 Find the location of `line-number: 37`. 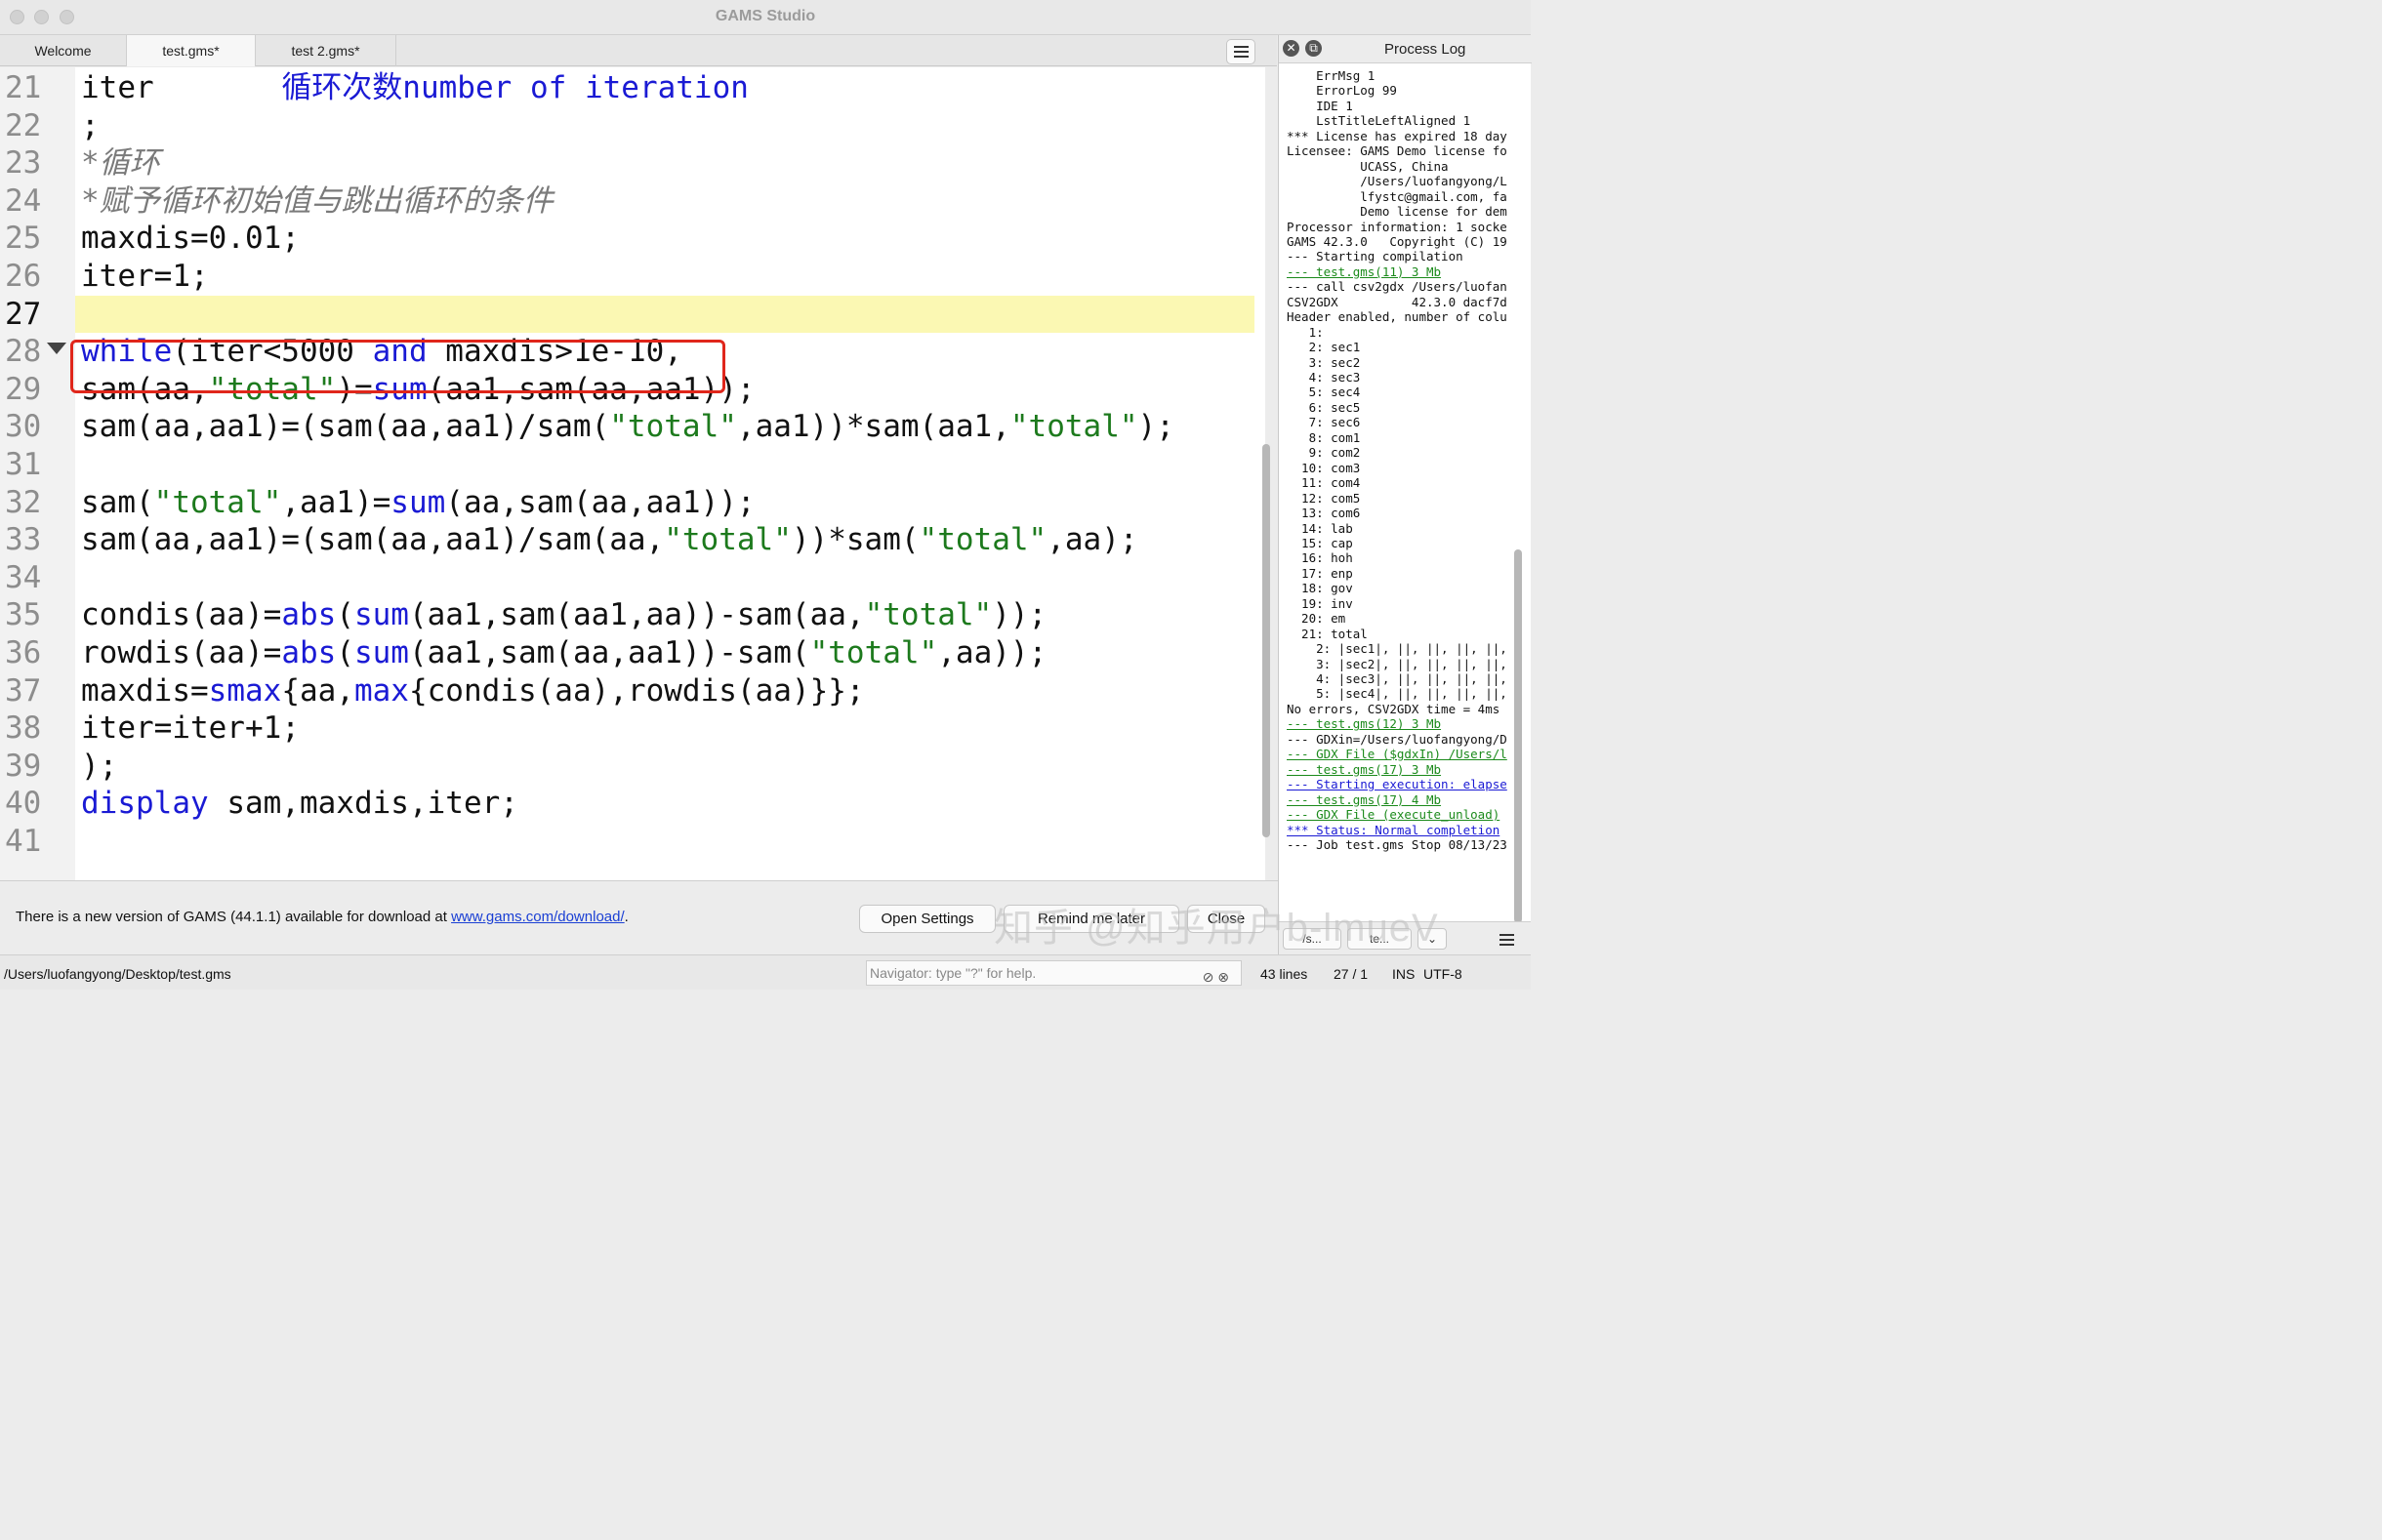

line-number: 37 is located at coordinates (23, 690).